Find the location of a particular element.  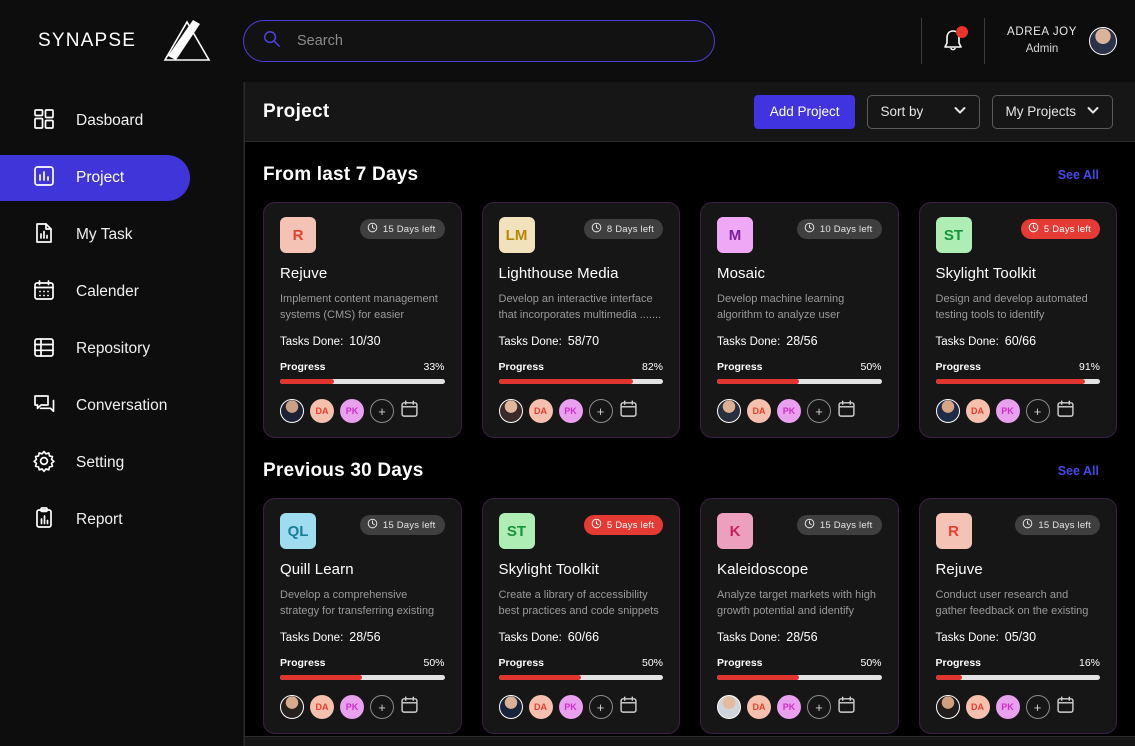

progress-percent: 50% is located at coordinates (434, 663).